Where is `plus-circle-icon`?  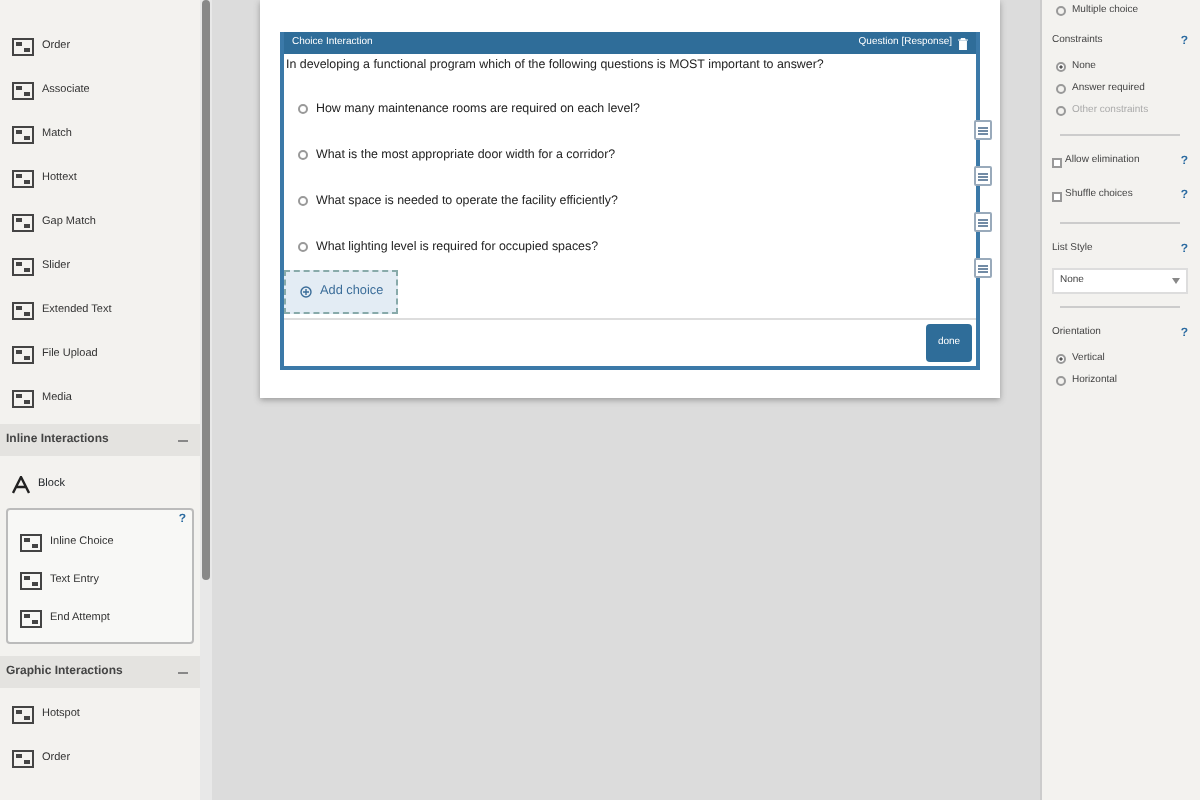 plus-circle-icon is located at coordinates (306, 292).